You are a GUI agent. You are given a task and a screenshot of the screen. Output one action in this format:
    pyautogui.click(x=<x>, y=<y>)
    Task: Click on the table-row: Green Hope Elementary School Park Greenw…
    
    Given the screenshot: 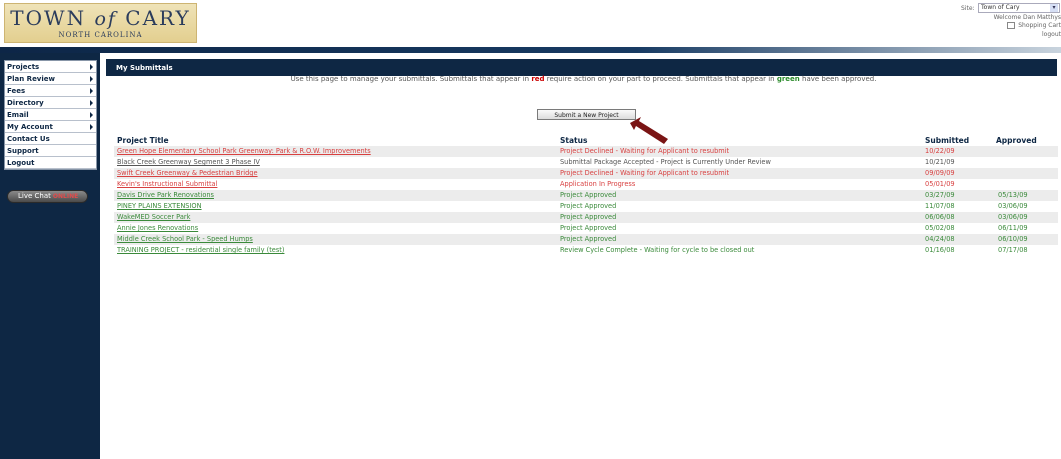 What is the action you would take?
    pyautogui.click(x=586, y=151)
    